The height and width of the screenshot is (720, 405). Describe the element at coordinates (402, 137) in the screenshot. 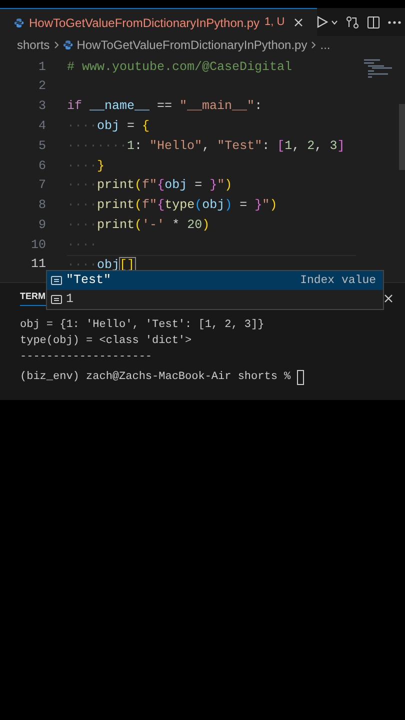

I see `scrollbar` at that location.